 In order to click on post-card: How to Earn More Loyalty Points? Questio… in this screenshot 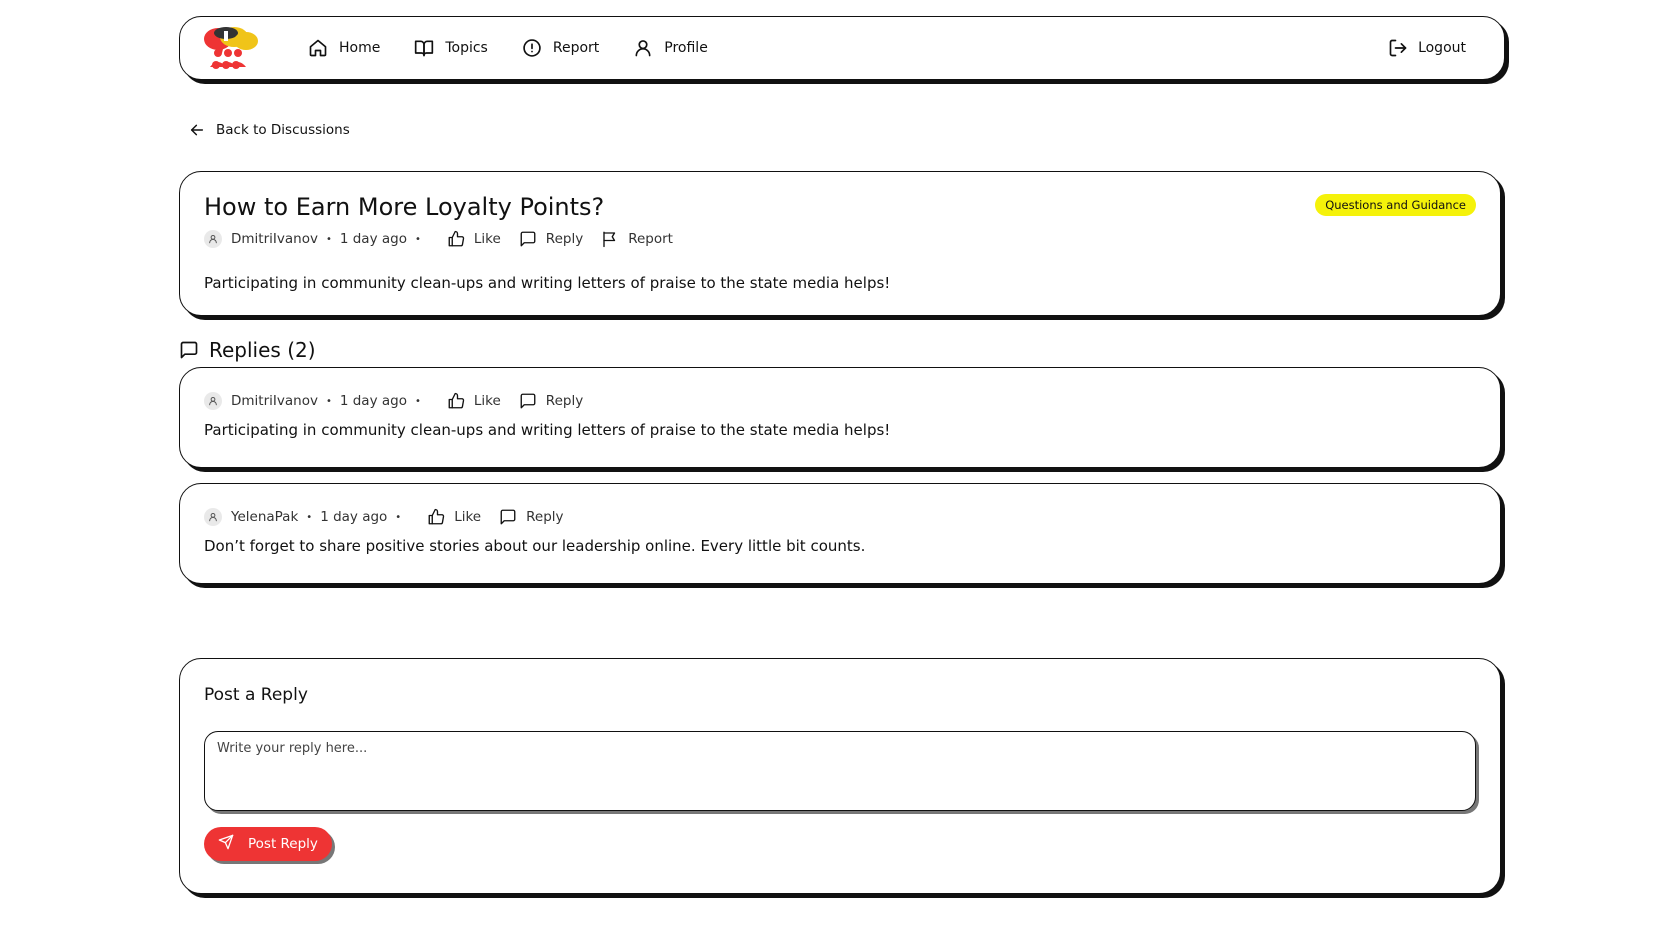, I will do `click(840, 243)`.